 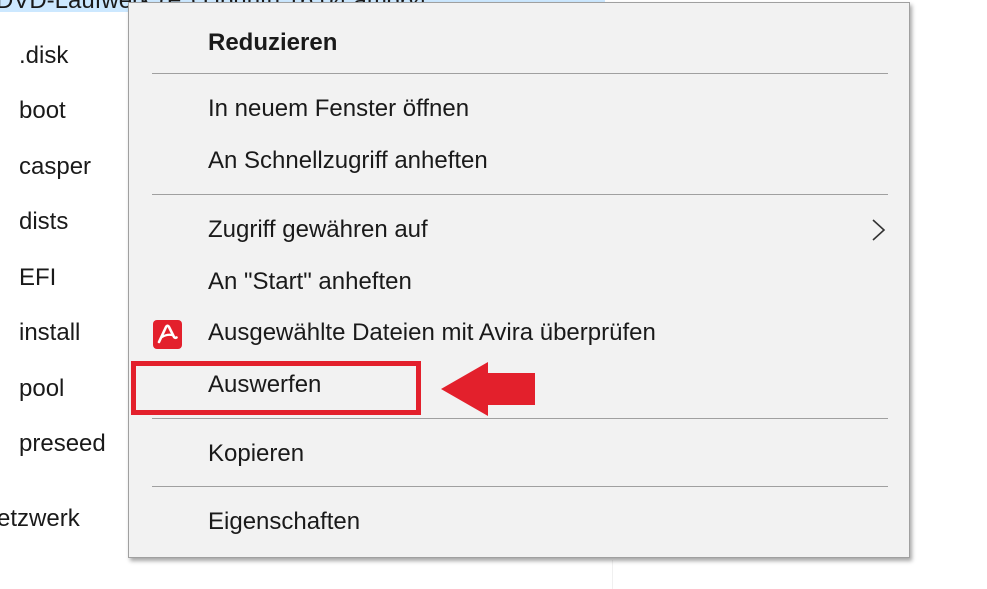 I want to click on arrow-left-icon, so click(x=488, y=389).